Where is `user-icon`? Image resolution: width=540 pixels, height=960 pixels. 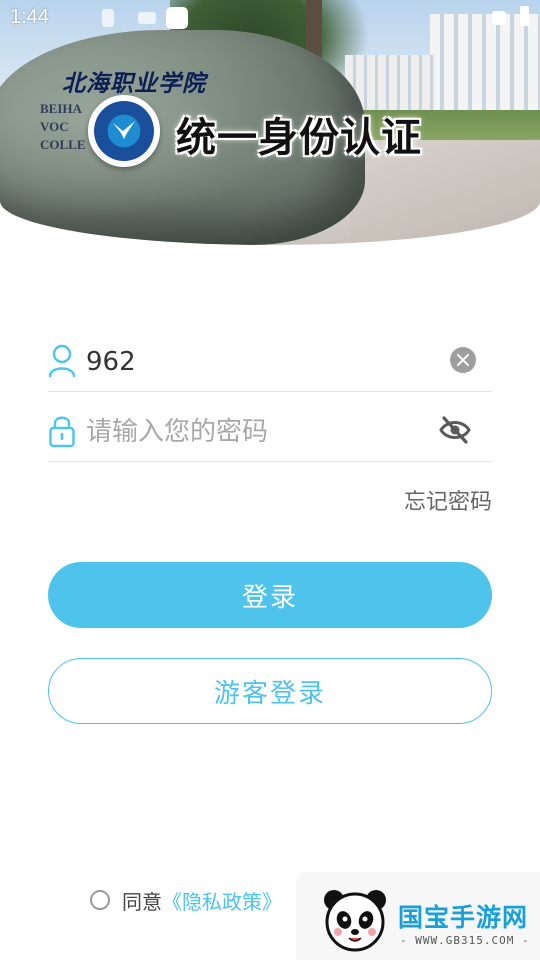
user-icon is located at coordinates (62, 361).